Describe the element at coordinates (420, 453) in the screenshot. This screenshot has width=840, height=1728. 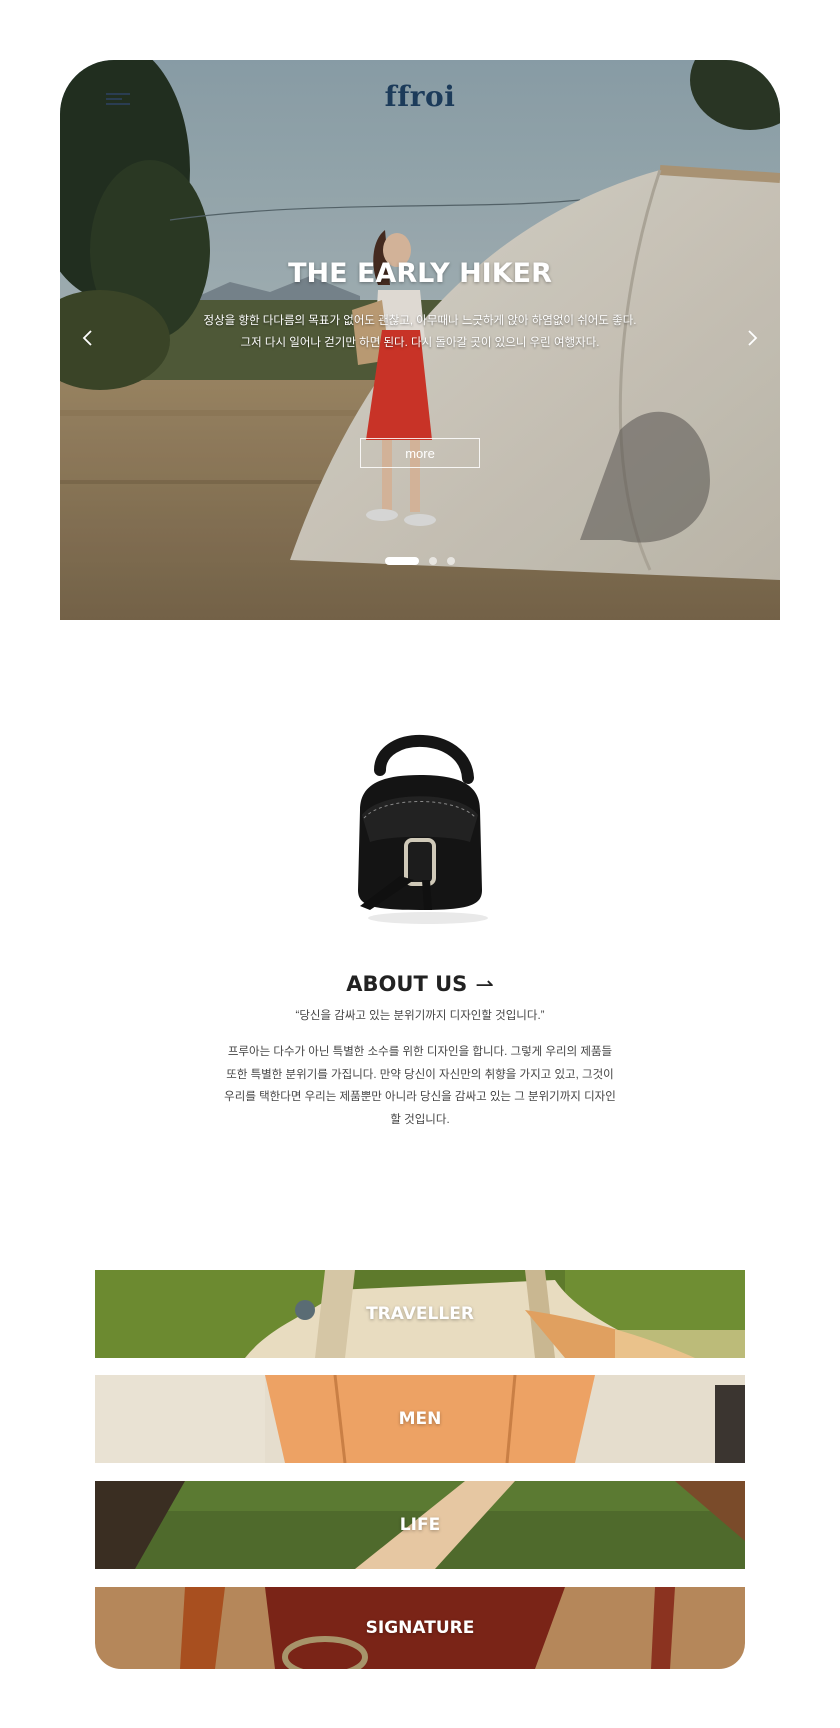
I see `more-button: more` at that location.